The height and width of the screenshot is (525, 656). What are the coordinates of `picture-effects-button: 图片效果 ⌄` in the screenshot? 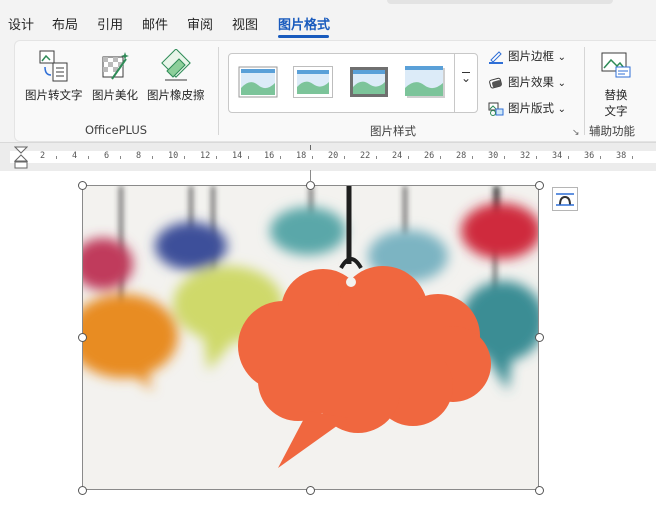 It's located at (527, 82).